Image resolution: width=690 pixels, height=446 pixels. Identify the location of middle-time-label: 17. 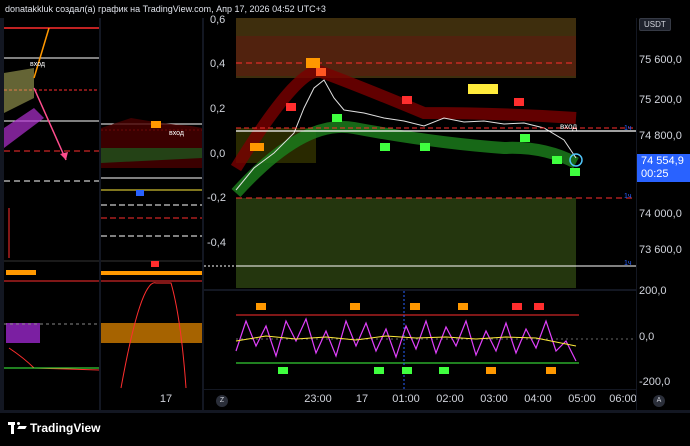
(166, 399).